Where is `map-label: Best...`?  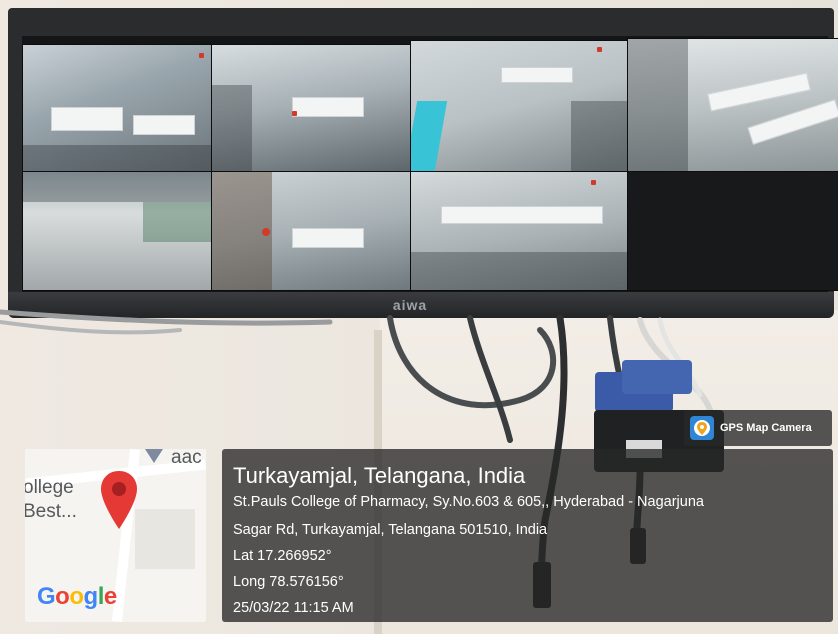 map-label: Best... is located at coordinates (51, 511).